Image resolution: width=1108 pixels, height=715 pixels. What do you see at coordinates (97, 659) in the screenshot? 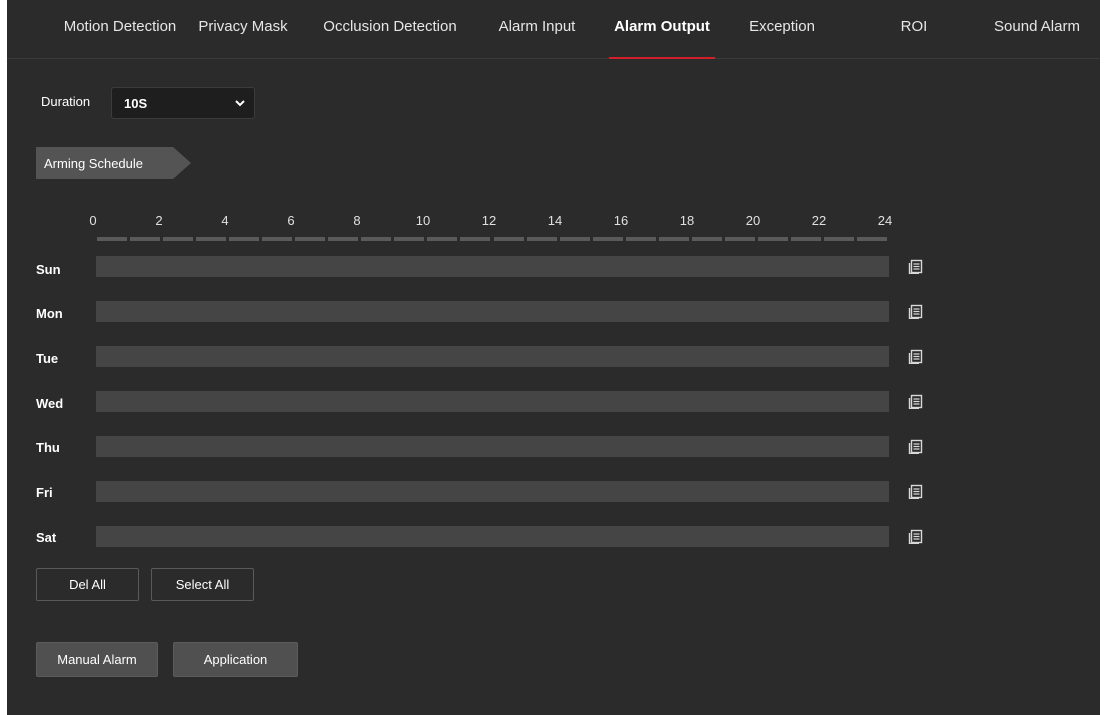
I see `manual-alarm-button: Manual Alarm` at bounding box center [97, 659].